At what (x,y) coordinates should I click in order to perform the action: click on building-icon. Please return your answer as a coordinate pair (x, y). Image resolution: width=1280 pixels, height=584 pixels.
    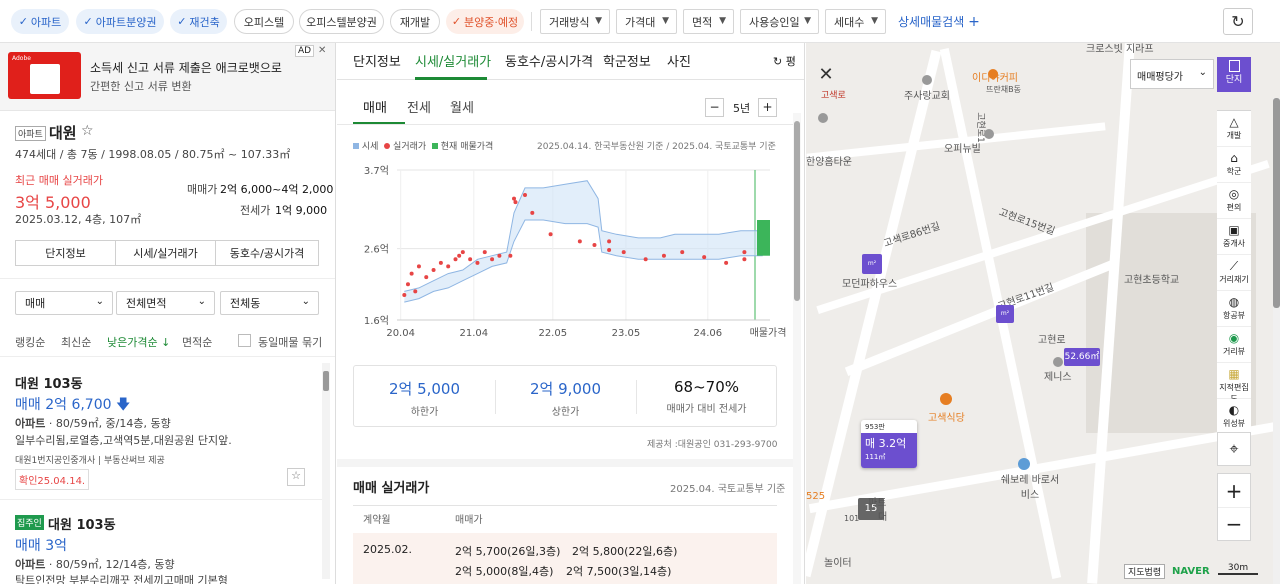
    Looking at the image, I should click on (823, 118).